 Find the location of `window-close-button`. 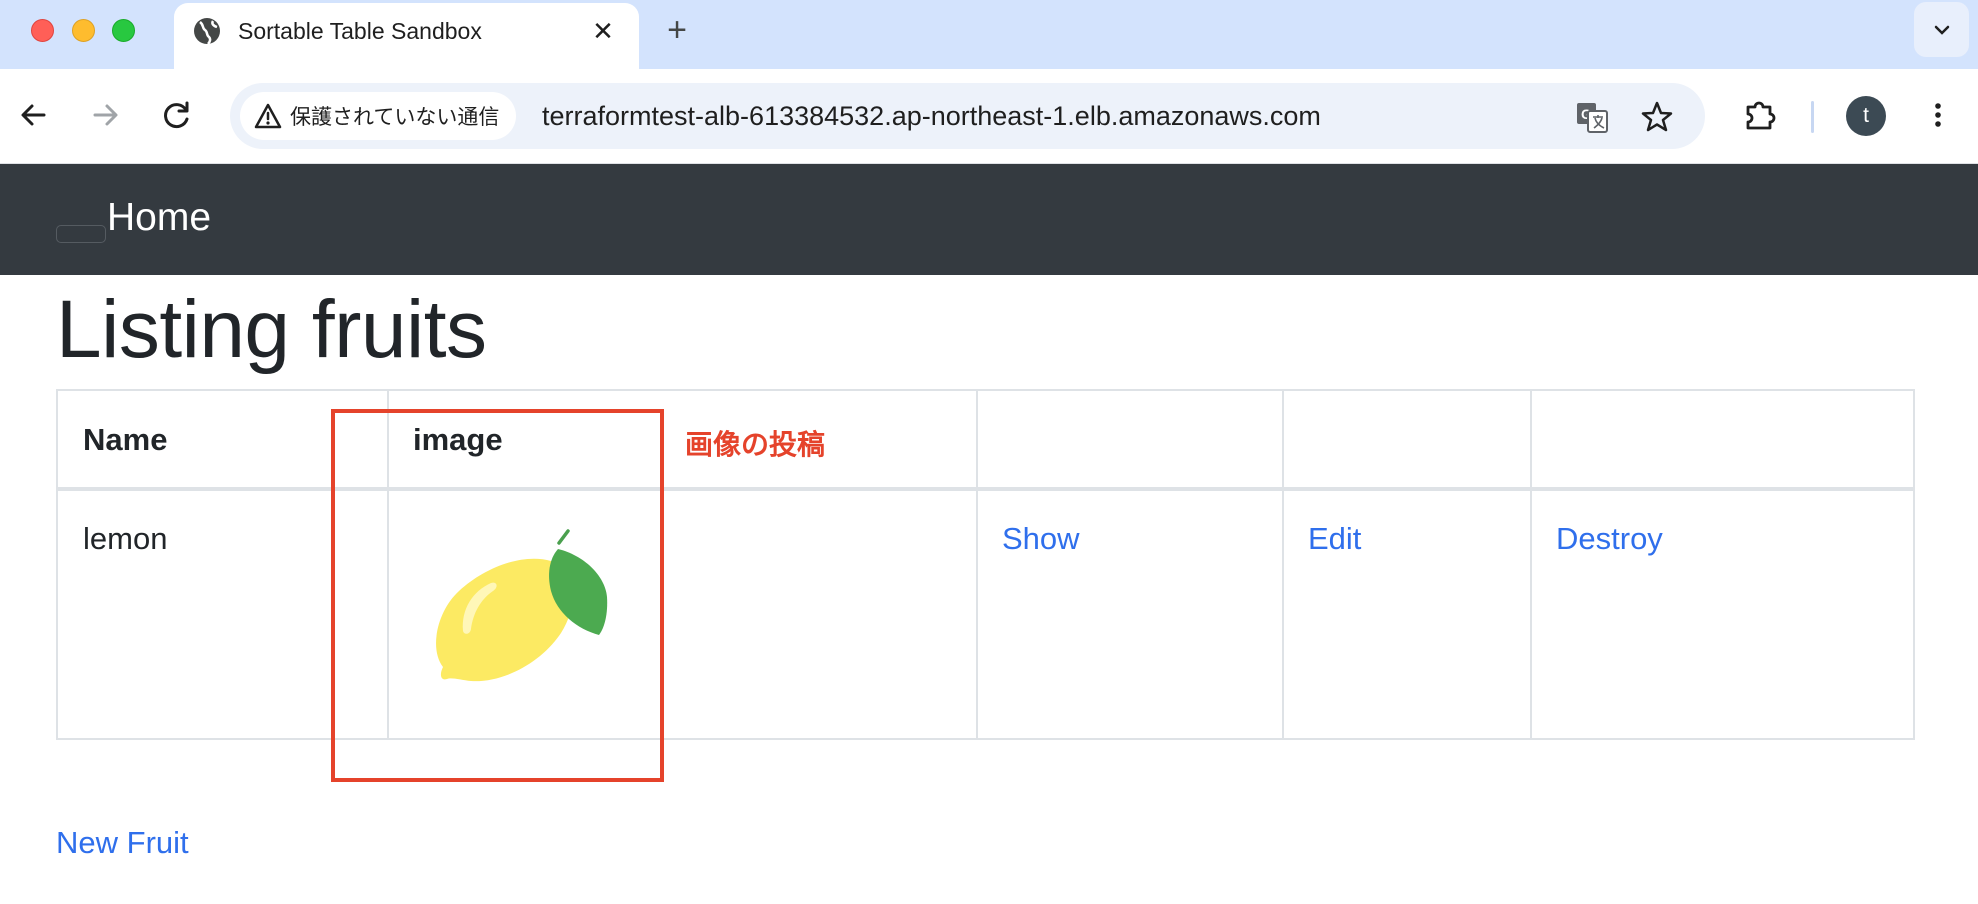

window-close-button is located at coordinates (42, 30).